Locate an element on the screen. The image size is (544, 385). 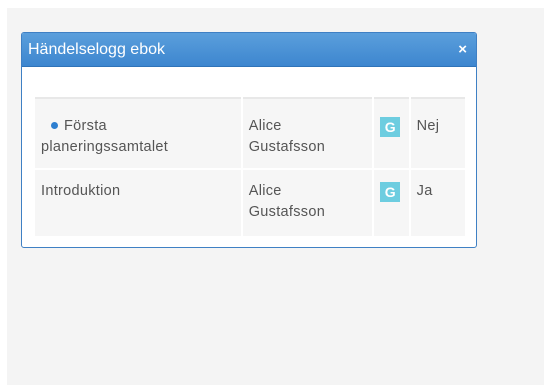
dialog-titlebar: Händelselogg ebok × is located at coordinates (249, 50).